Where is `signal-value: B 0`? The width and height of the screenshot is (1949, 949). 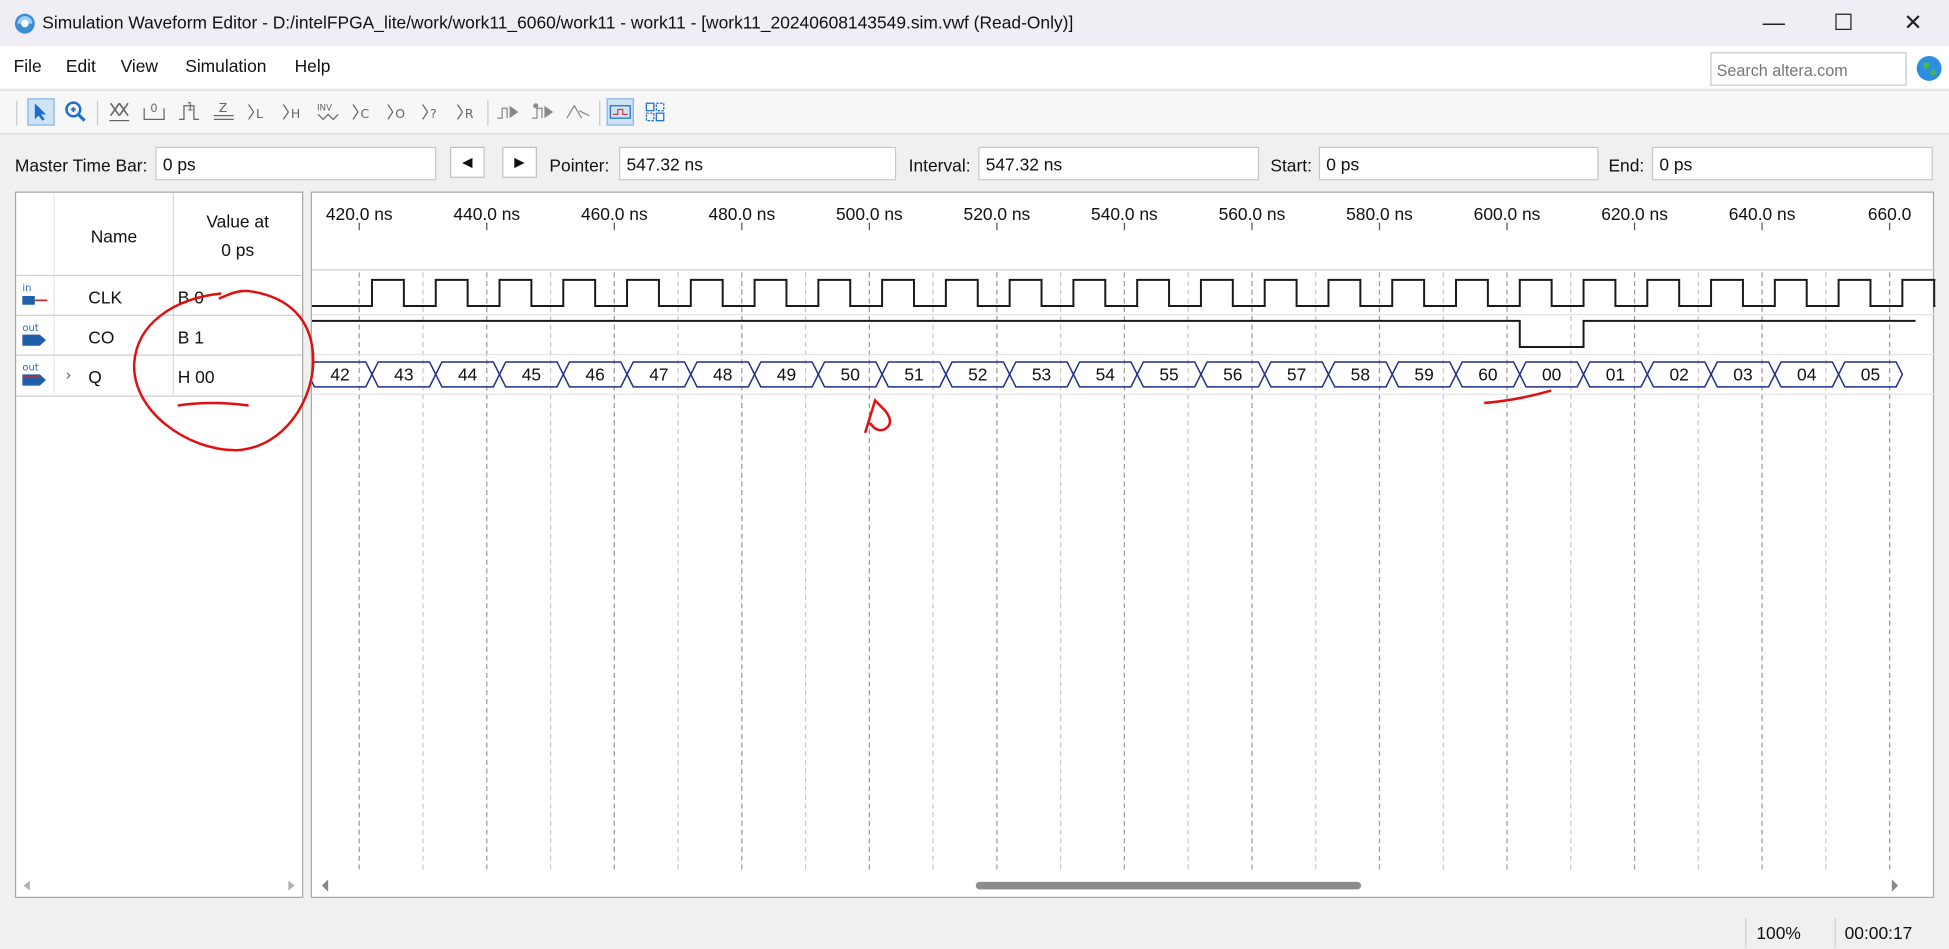 signal-value: B 0 is located at coordinates (190, 297).